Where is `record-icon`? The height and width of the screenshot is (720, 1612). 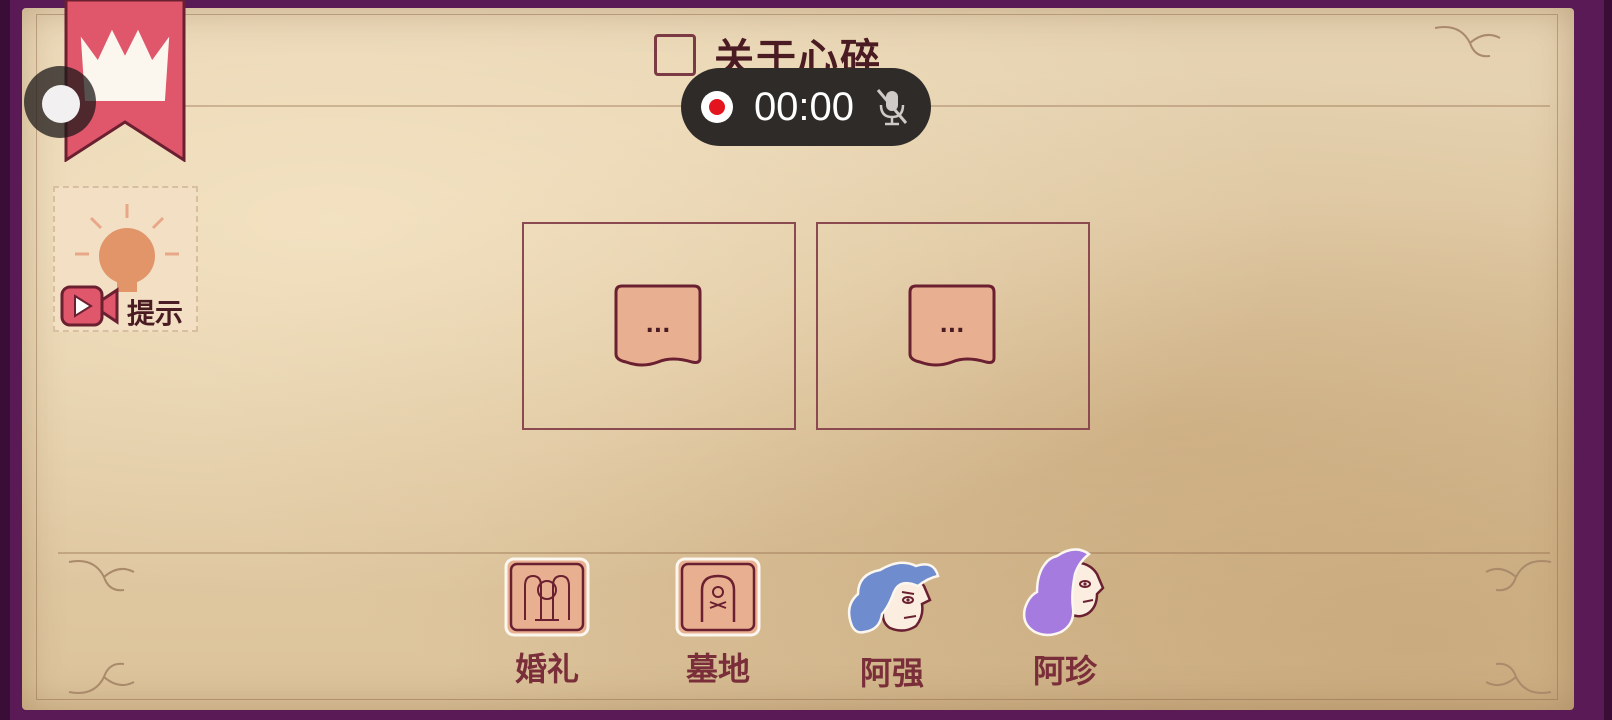 record-icon is located at coordinates (717, 107).